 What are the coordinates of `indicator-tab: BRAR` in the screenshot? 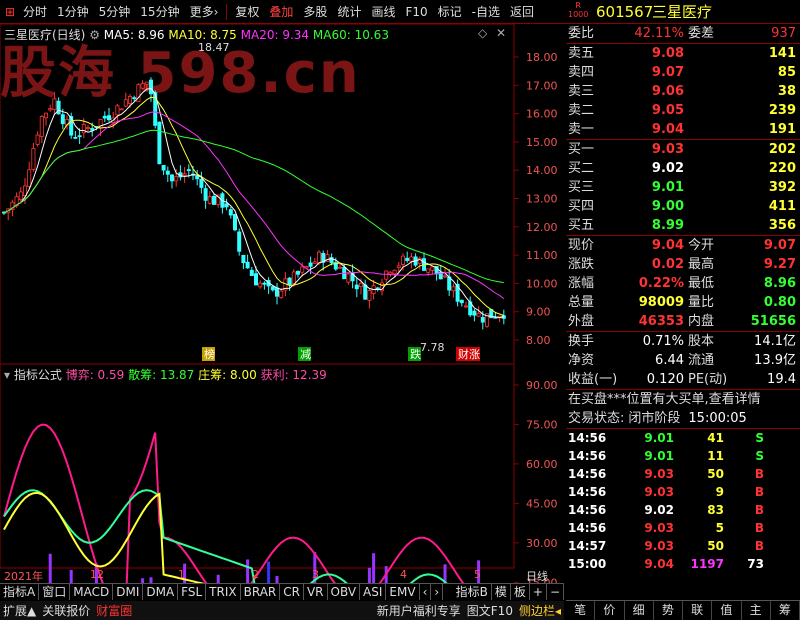 It's located at (261, 592).